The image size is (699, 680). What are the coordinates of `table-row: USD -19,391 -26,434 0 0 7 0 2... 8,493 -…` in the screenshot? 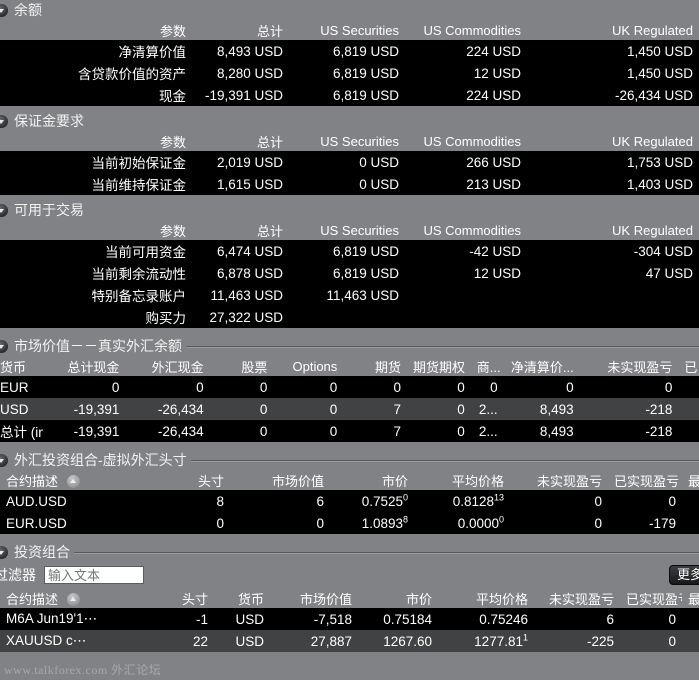 It's located at (349, 409).